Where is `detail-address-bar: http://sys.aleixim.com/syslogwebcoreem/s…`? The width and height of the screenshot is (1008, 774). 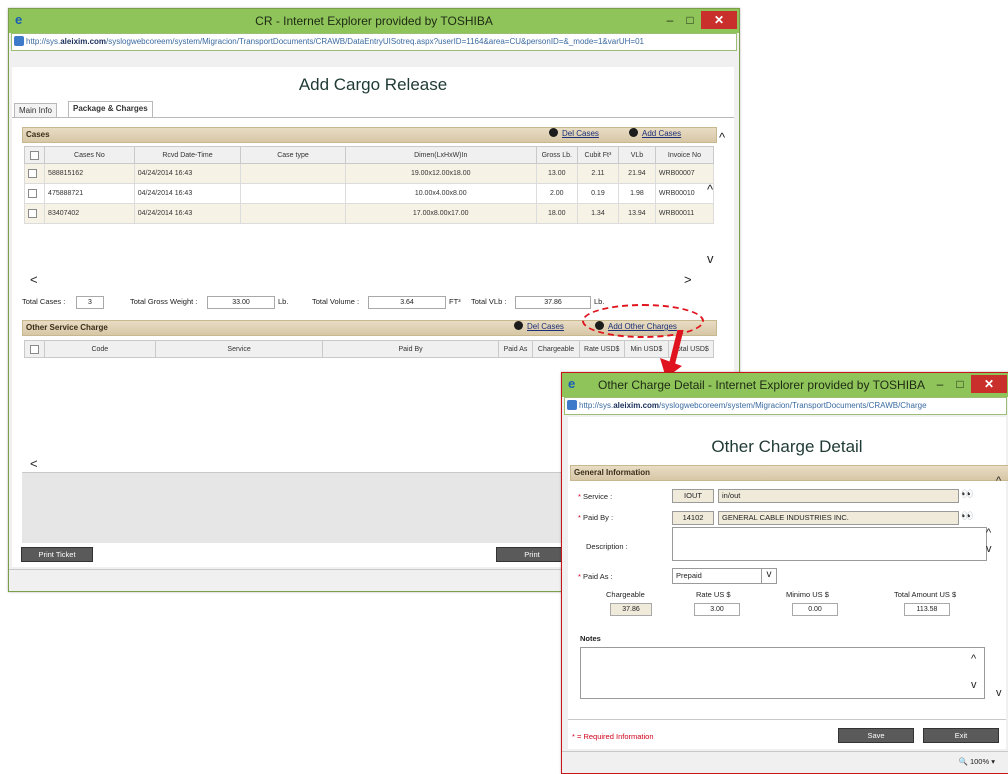
detail-address-bar: http://sys.aleixim.com/syslogwebcoreem/s… is located at coordinates (785, 406).